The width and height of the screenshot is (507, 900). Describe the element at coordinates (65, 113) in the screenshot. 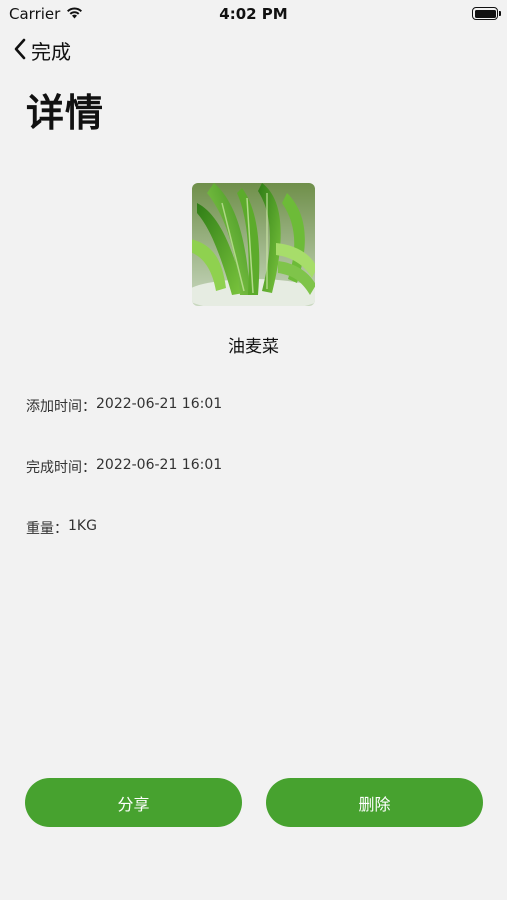

I see `page-title: 详情` at that location.